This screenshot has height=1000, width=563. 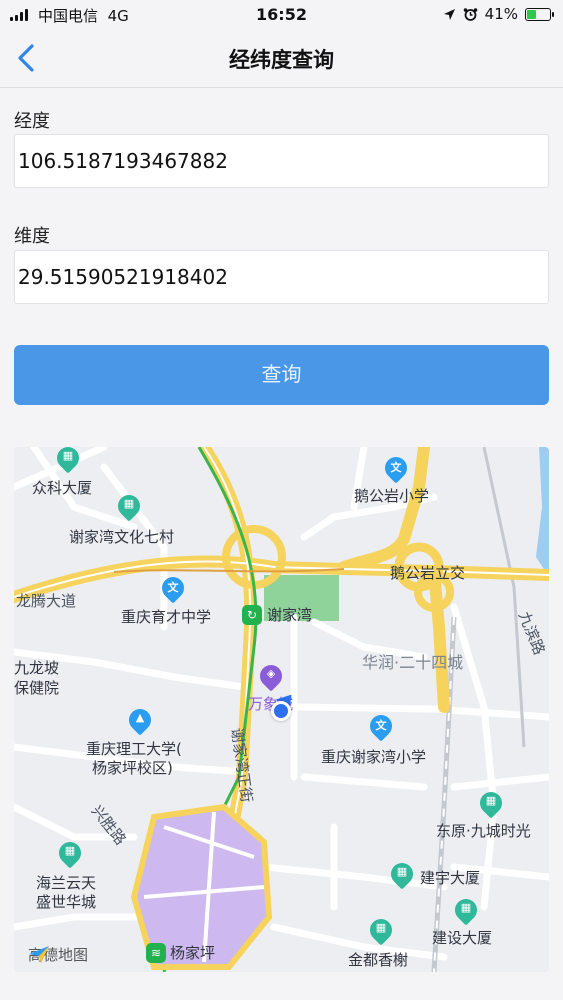 What do you see at coordinates (450, 878) in the screenshot?
I see `place-label: 建宇大厦` at bounding box center [450, 878].